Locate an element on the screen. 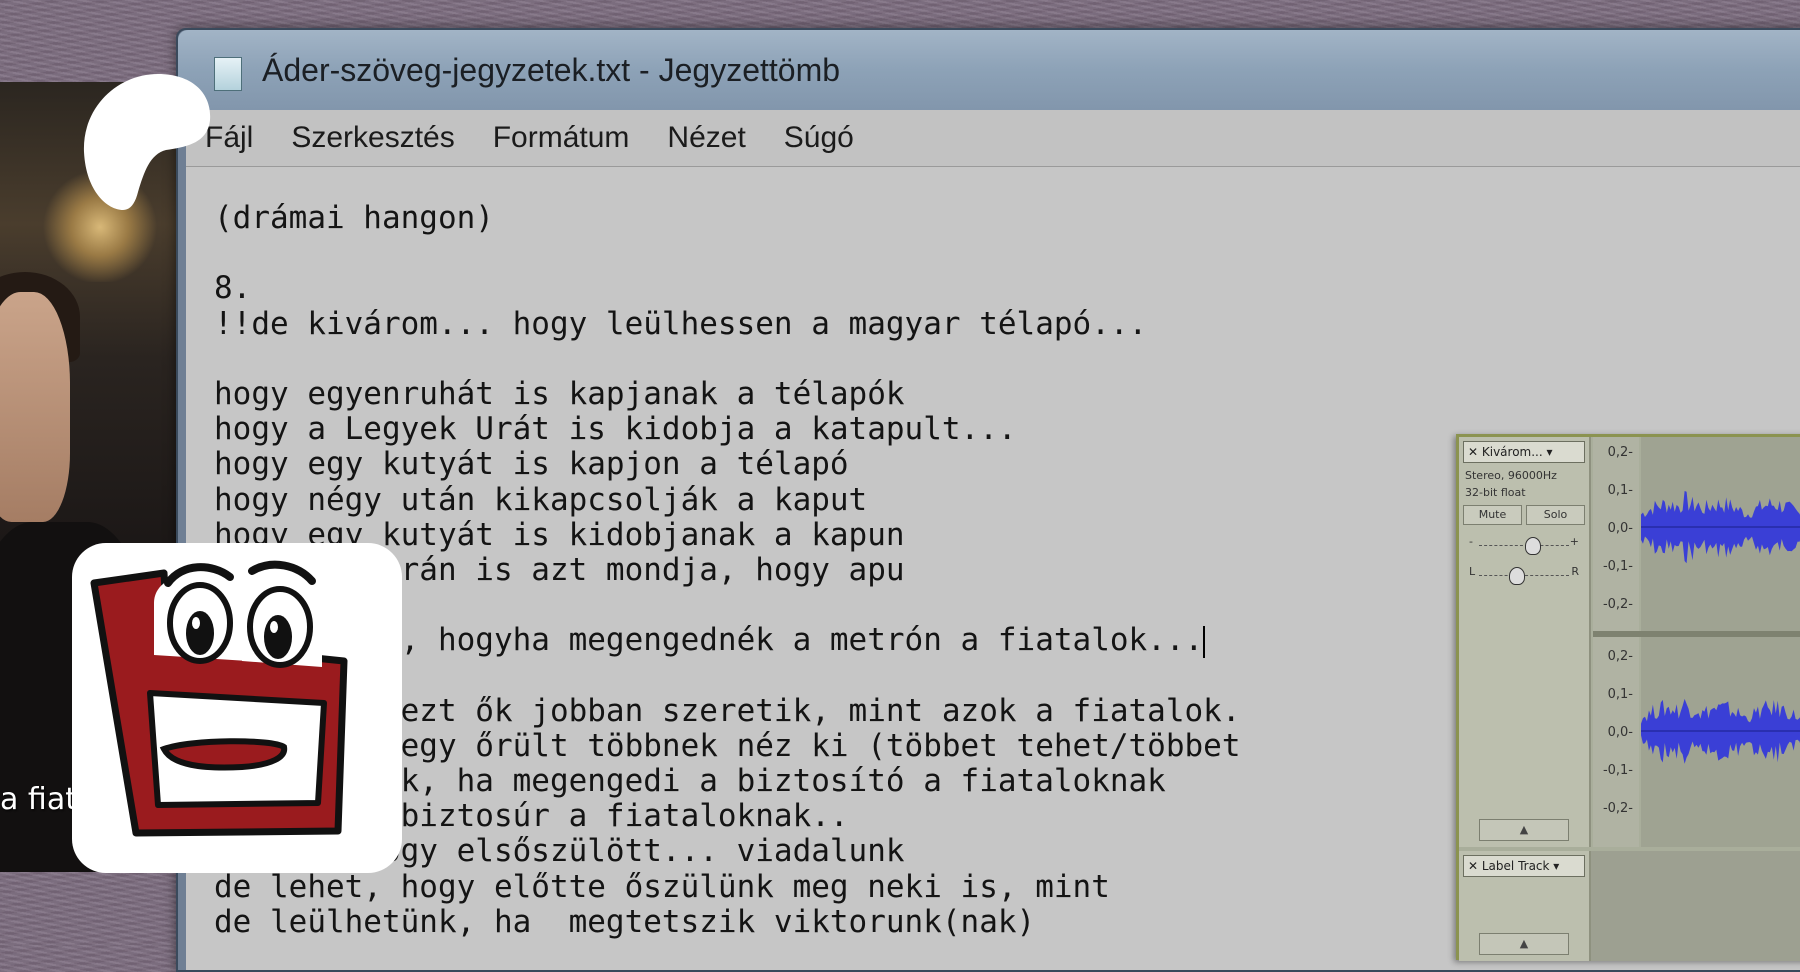 The height and width of the screenshot is (972, 1800). gain-slider: - + is located at coordinates (1524, 545).